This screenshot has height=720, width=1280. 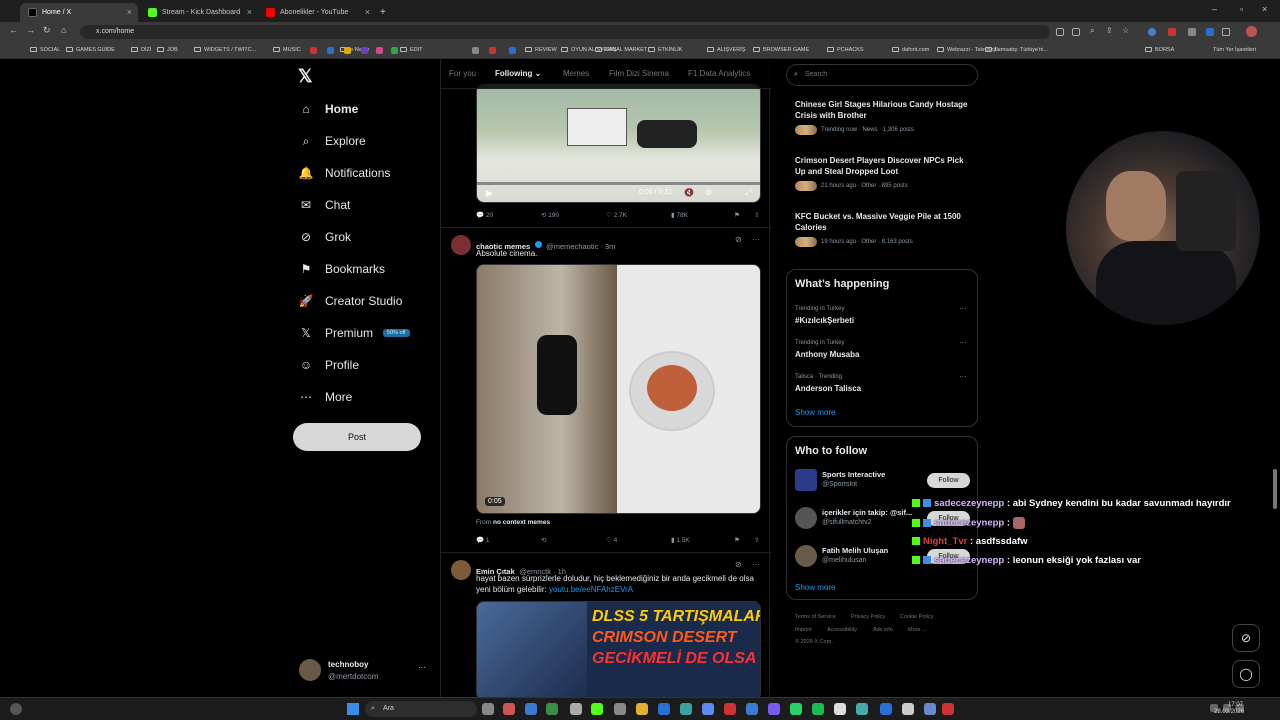 What do you see at coordinates (328, 109) in the screenshot?
I see `sidebar-item-home: ⌂ Home` at bounding box center [328, 109].